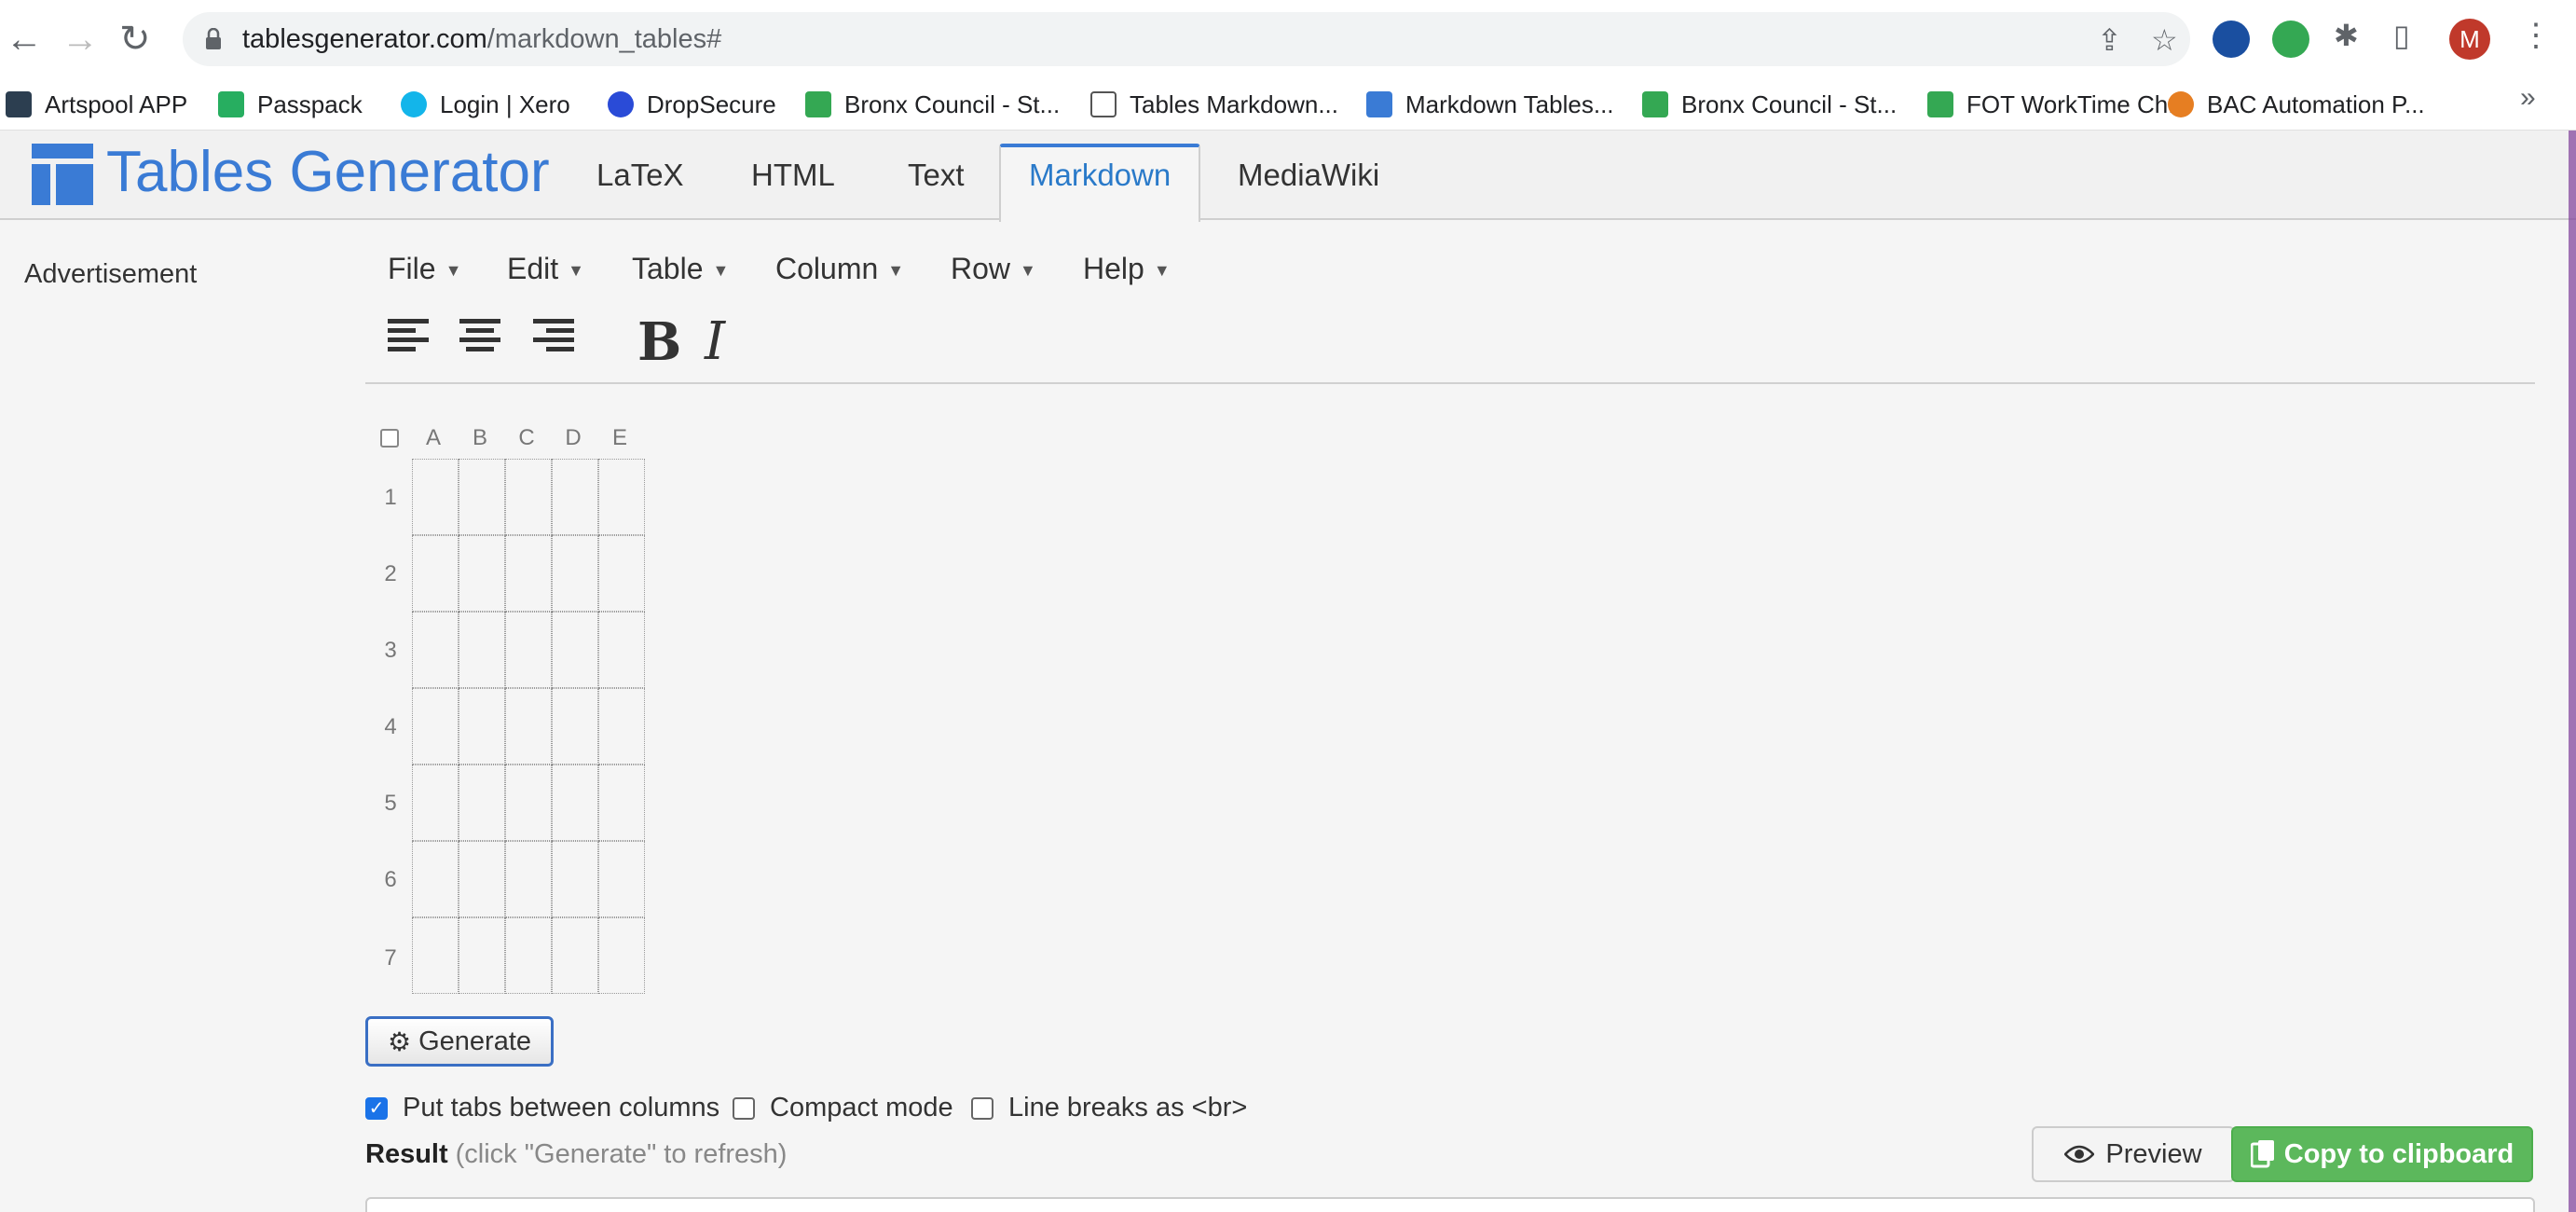  I want to click on column-header: B, so click(480, 438).